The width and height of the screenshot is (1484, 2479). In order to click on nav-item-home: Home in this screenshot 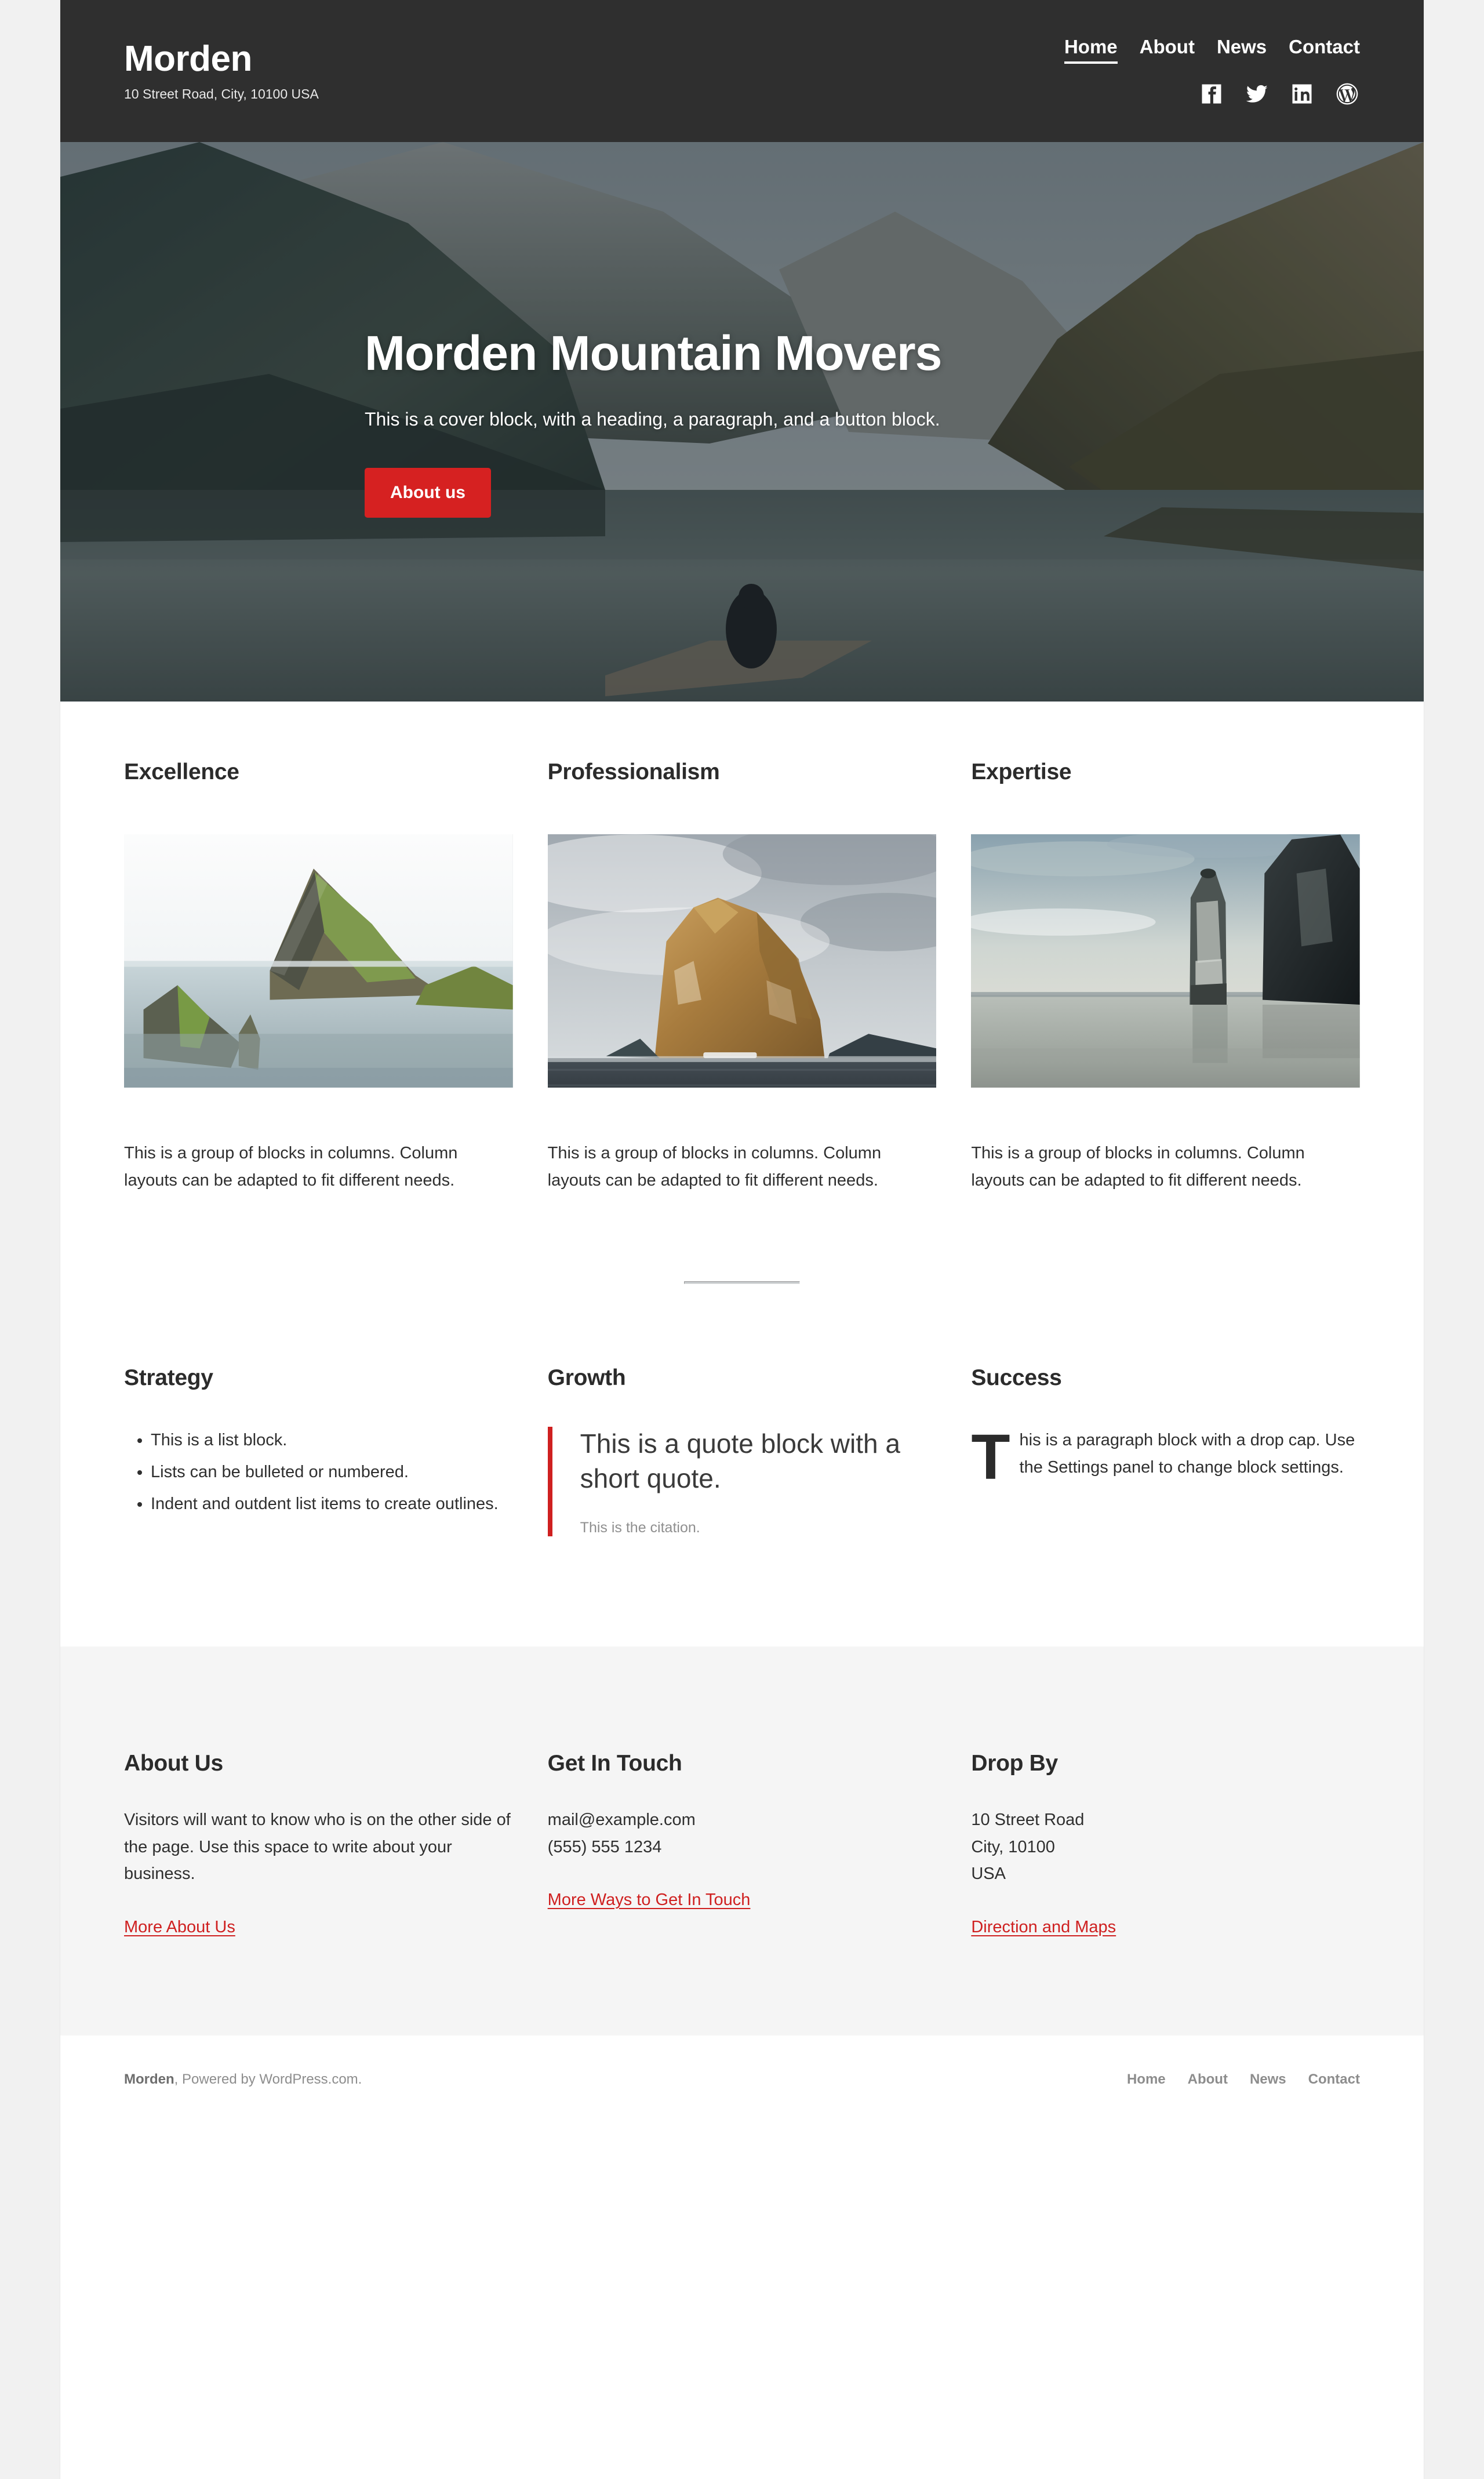, I will do `click(1091, 50)`.